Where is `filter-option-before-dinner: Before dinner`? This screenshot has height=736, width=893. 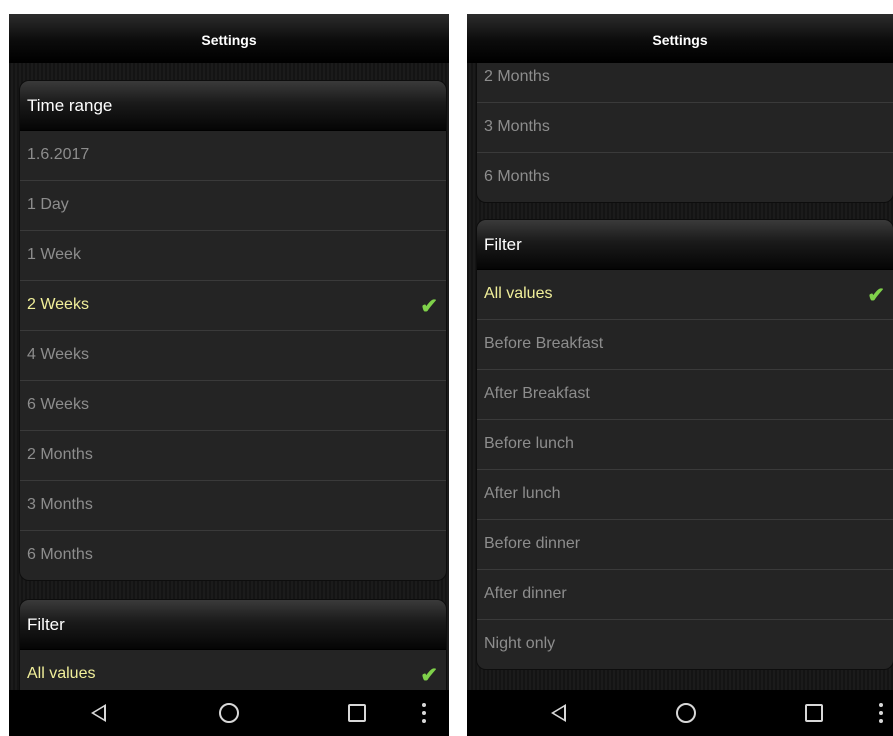
filter-option-before-dinner: Before dinner is located at coordinates (685, 545).